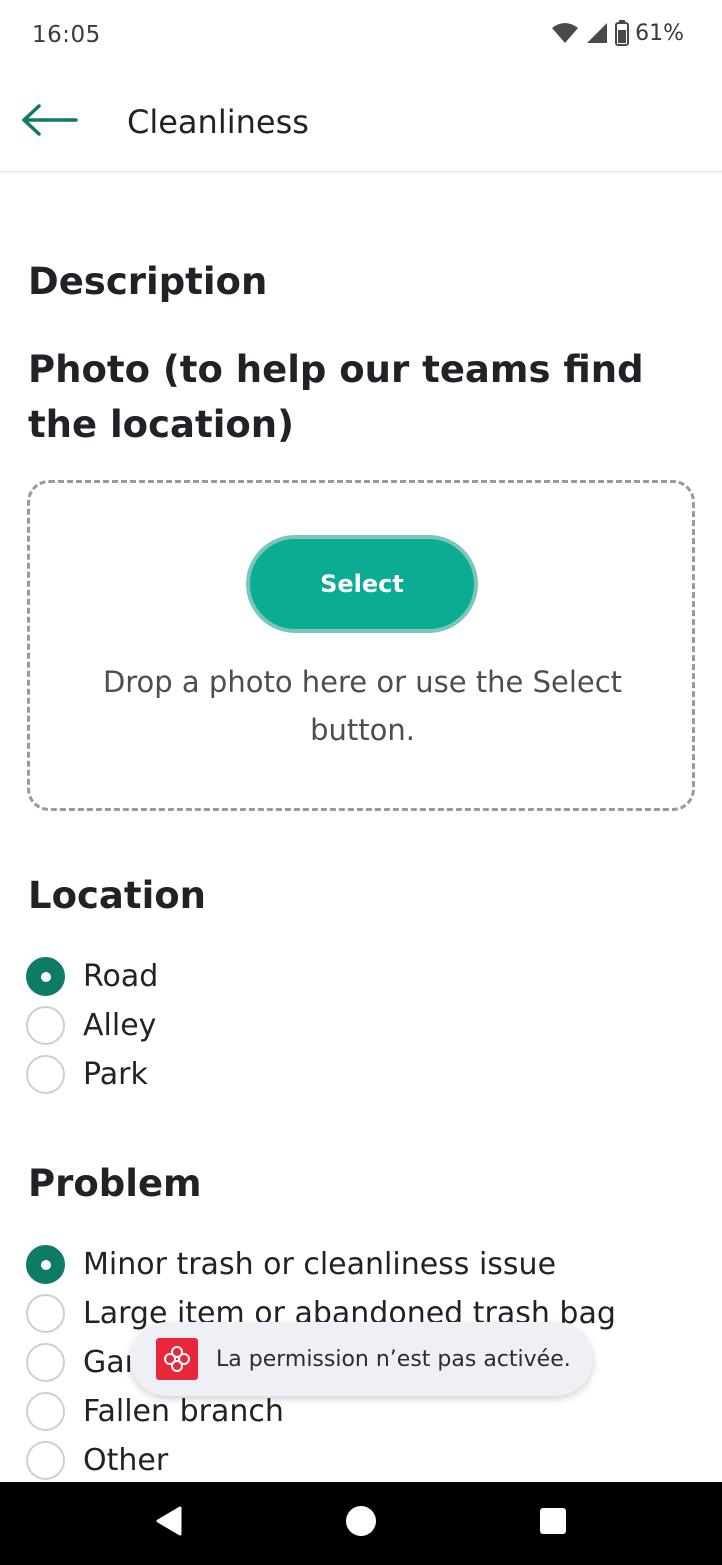  I want to click on arrow-left-icon, so click(50, 122).